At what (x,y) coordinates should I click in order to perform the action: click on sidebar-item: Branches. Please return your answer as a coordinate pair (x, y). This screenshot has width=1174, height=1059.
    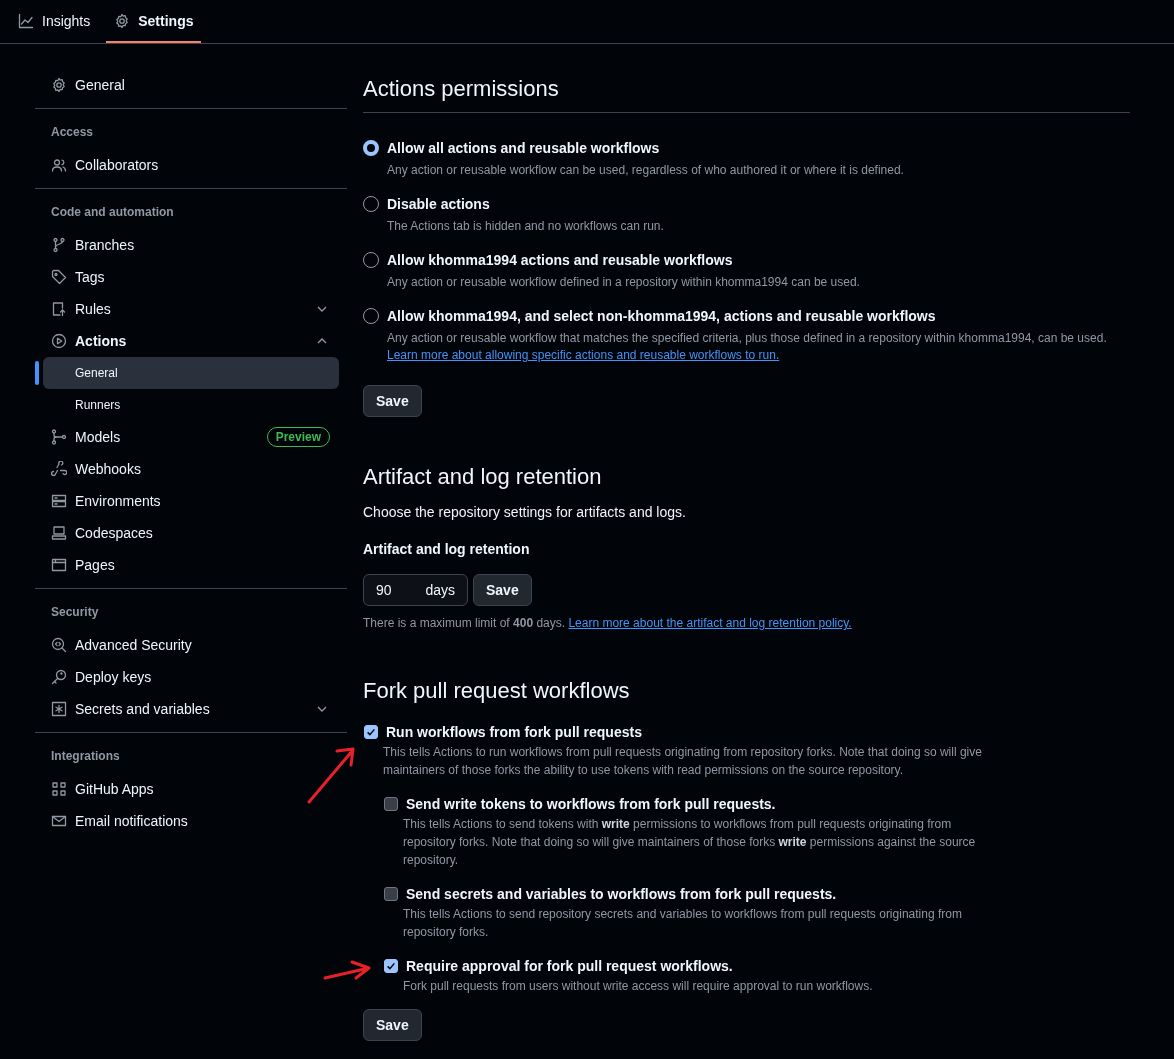
    Looking at the image, I should click on (191, 245).